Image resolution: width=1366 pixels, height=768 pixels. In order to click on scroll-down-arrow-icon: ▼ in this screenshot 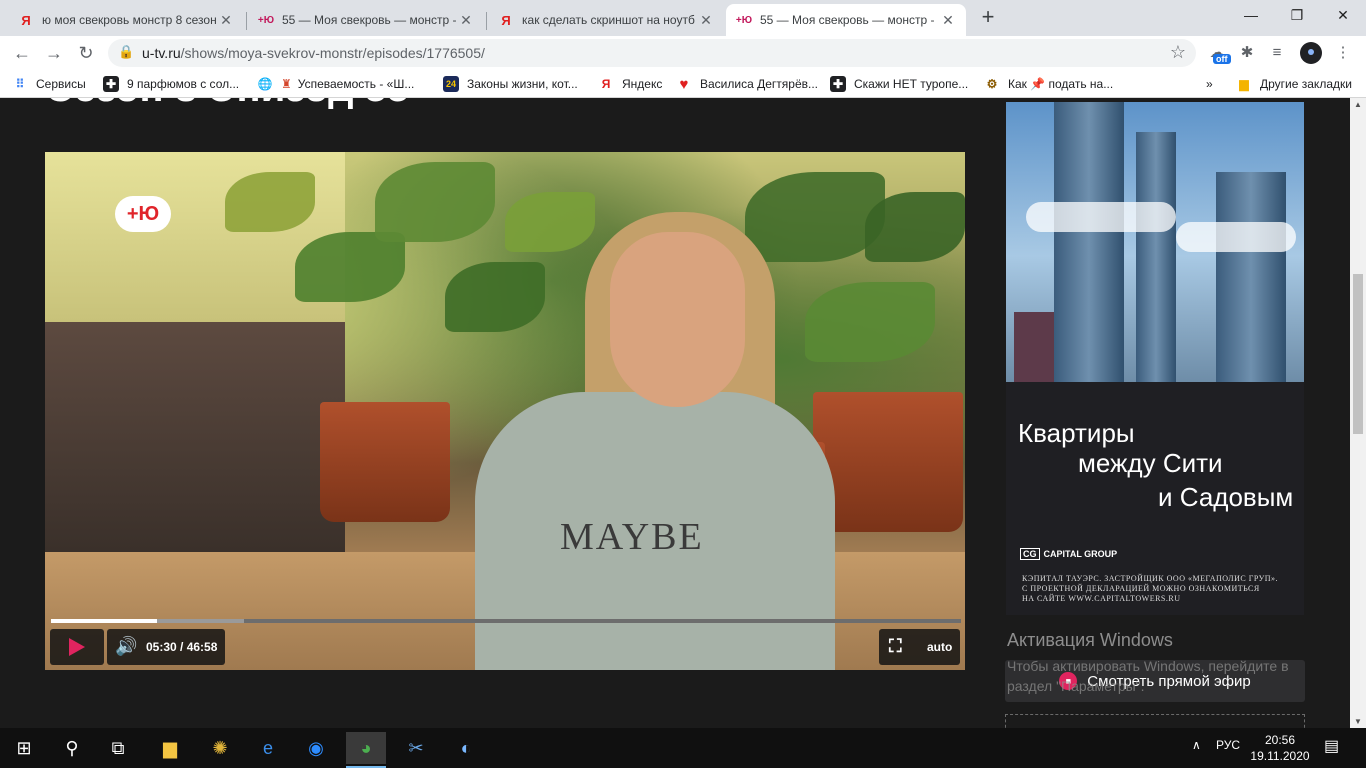, I will do `click(1358, 721)`.